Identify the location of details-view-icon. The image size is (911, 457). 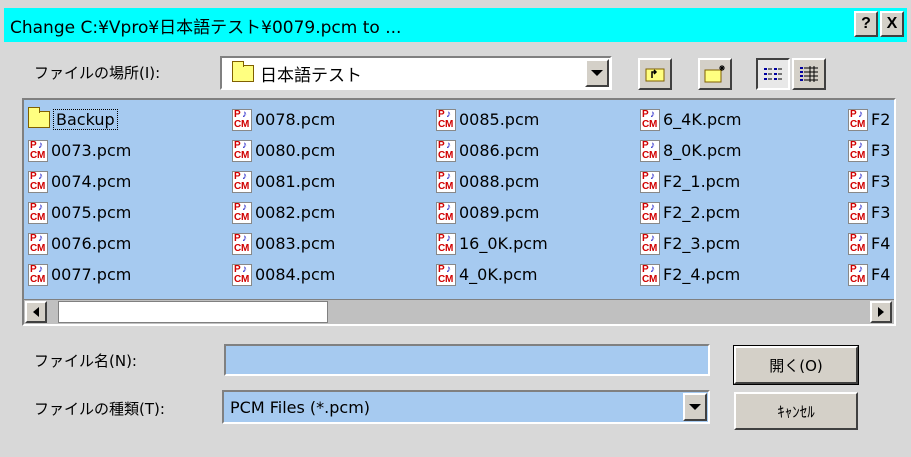
(809, 74).